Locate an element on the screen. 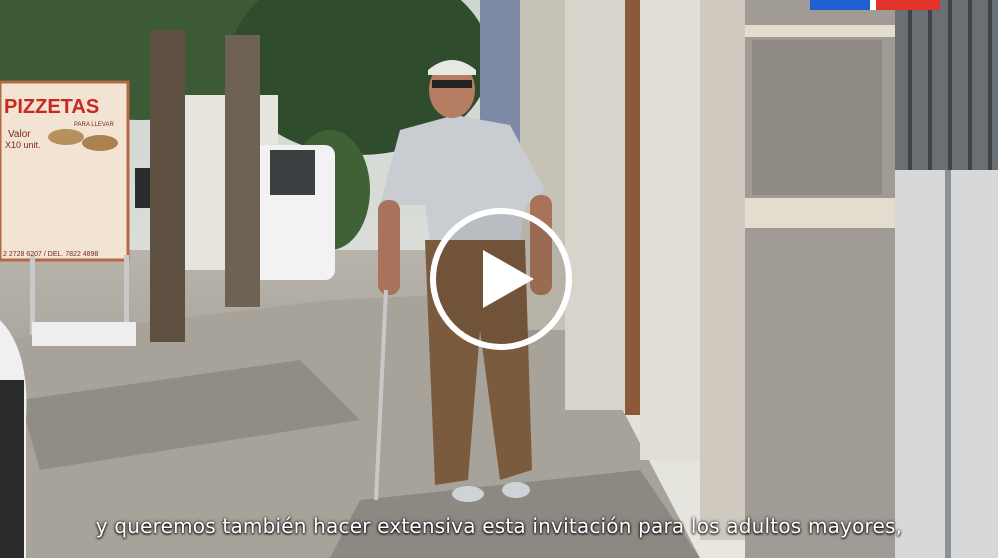  play-button is located at coordinates (501, 279).